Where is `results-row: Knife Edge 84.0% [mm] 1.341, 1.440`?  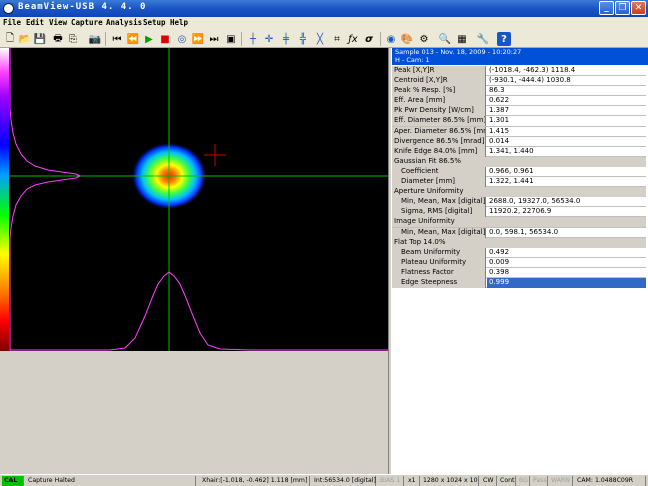 results-row: Knife Edge 84.0% [mm] 1.341, 1.440 is located at coordinates (519, 151).